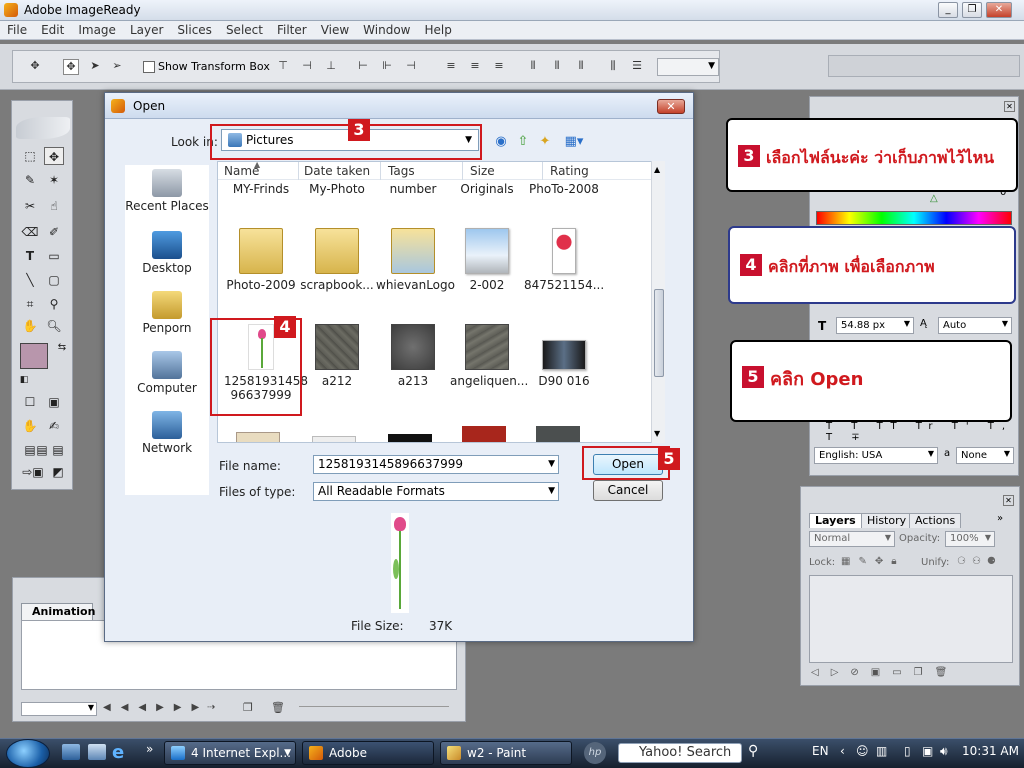 The image size is (1024, 768). I want to click on screen-mode-max-icon: ▤, so click(58, 450).